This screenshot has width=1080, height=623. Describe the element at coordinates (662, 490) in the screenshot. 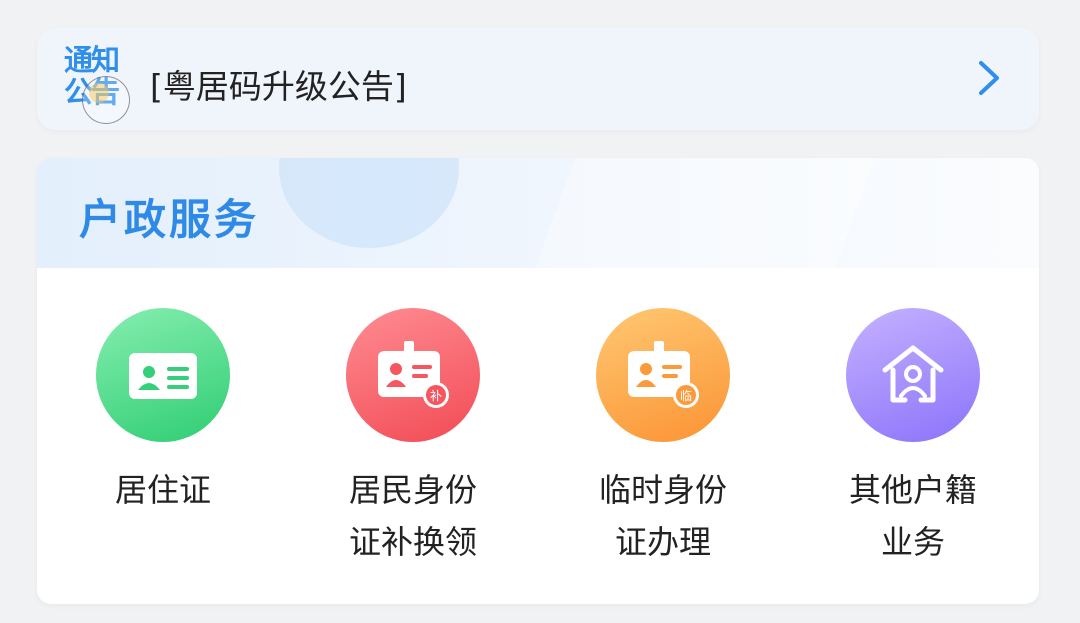

I see `service-label-line1: 临时身份` at that location.